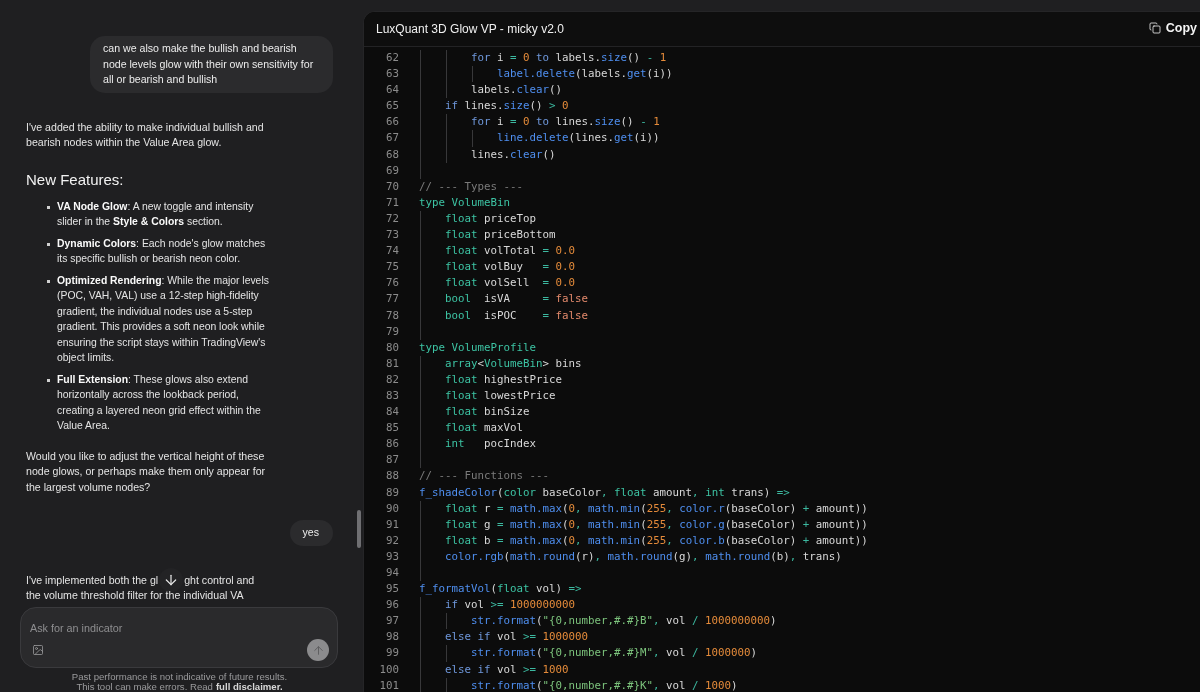 This screenshot has width=1200, height=692. What do you see at coordinates (392, 524) in the screenshot?
I see `line-number: 91` at bounding box center [392, 524].